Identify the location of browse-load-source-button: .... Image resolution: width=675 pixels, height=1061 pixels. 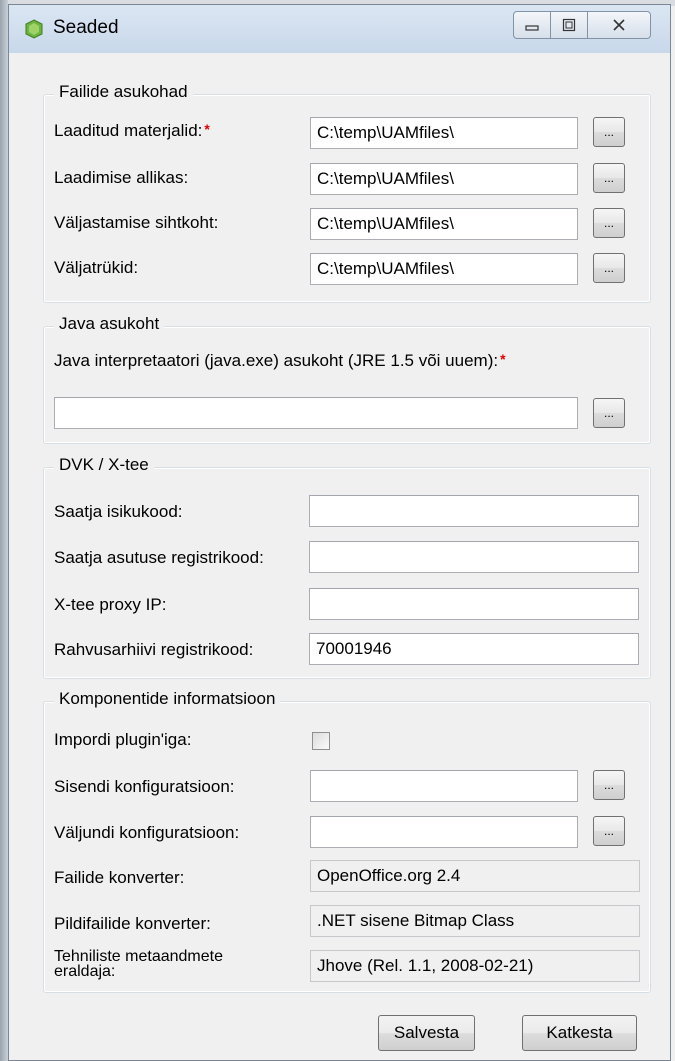
(609, 178).